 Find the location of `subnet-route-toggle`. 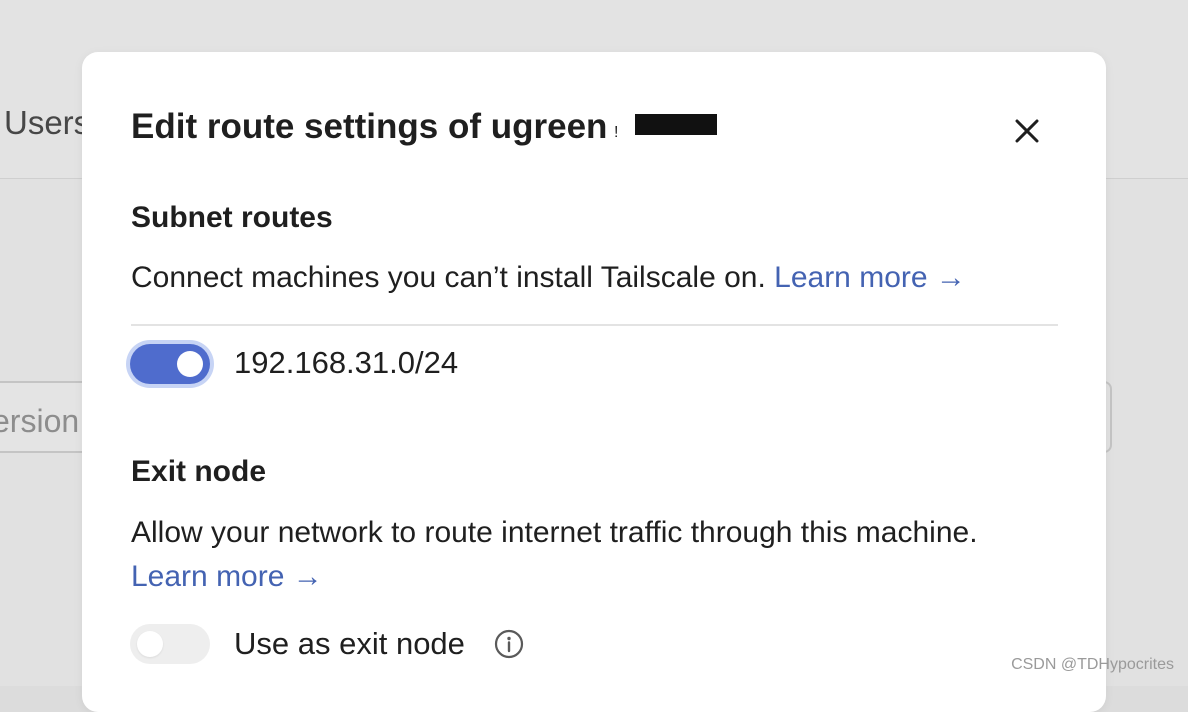

subnet-route-toggle is located at coordinates (170, 364).